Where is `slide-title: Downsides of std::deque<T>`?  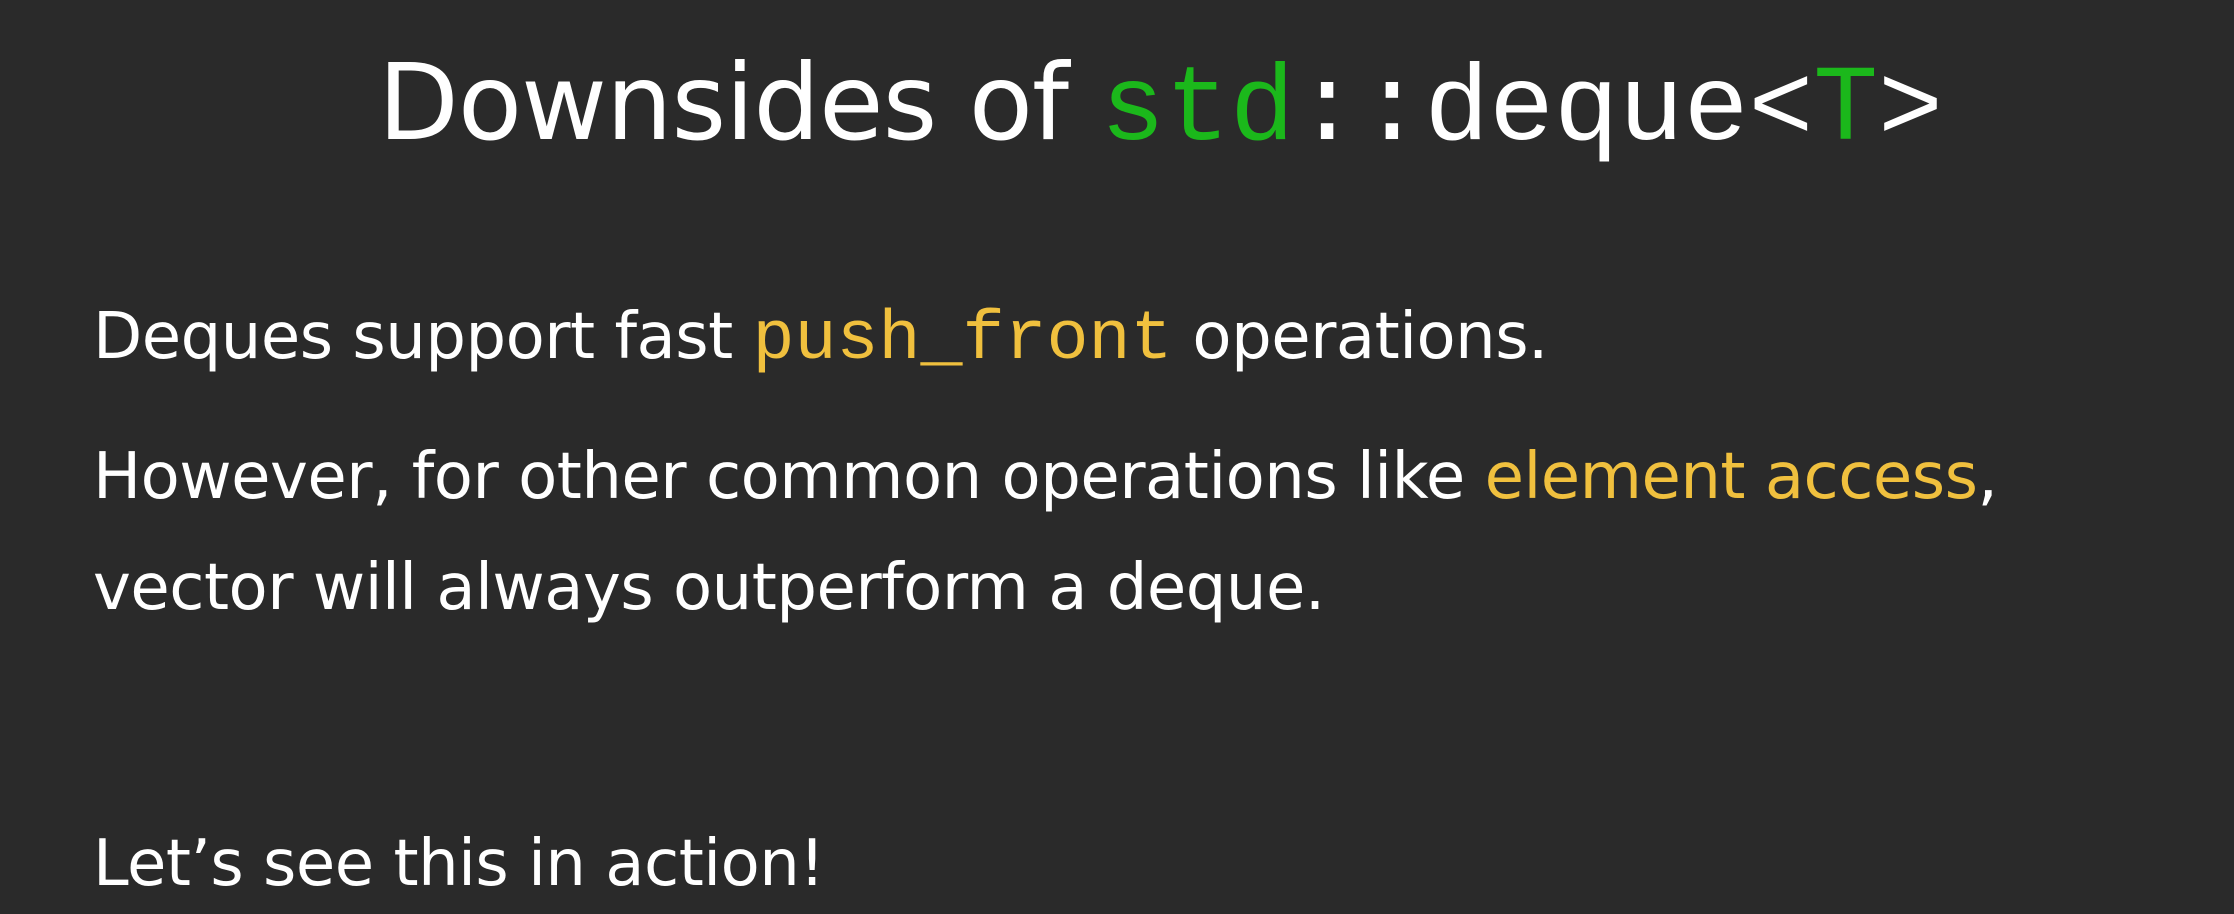 slide-title: Downsides of std::deque<T> is located at coordinates (1160, 107).